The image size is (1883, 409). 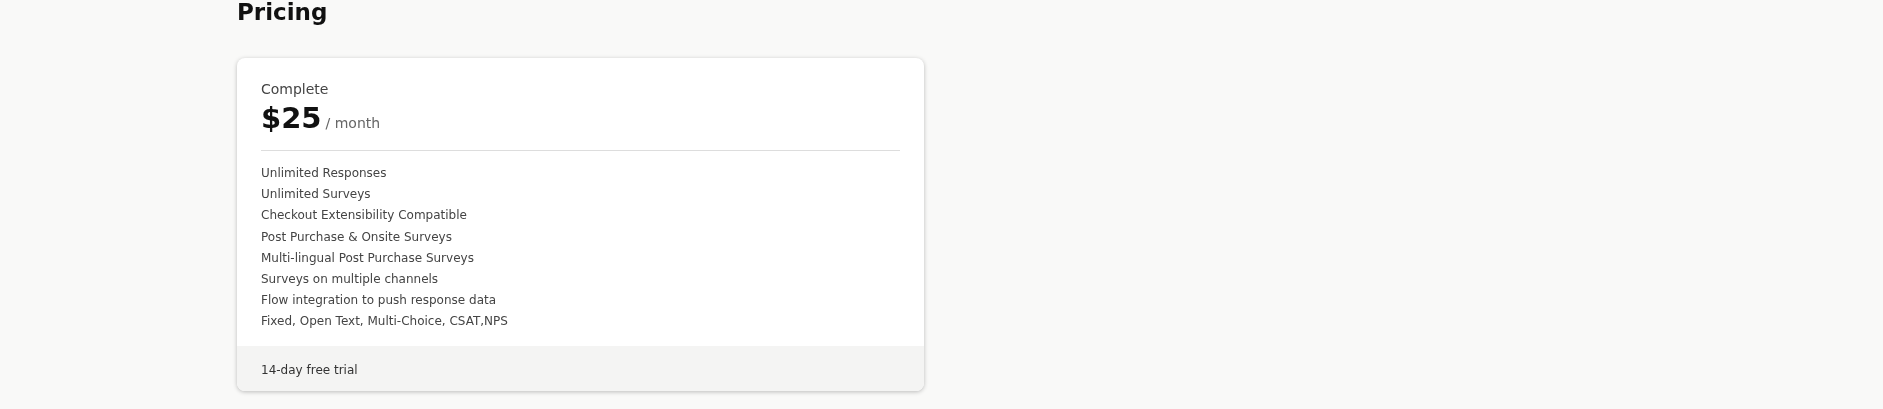 I want to click on feature-item: Multi-lingual Post Purchase Surveys, so click(x=368, y=258).